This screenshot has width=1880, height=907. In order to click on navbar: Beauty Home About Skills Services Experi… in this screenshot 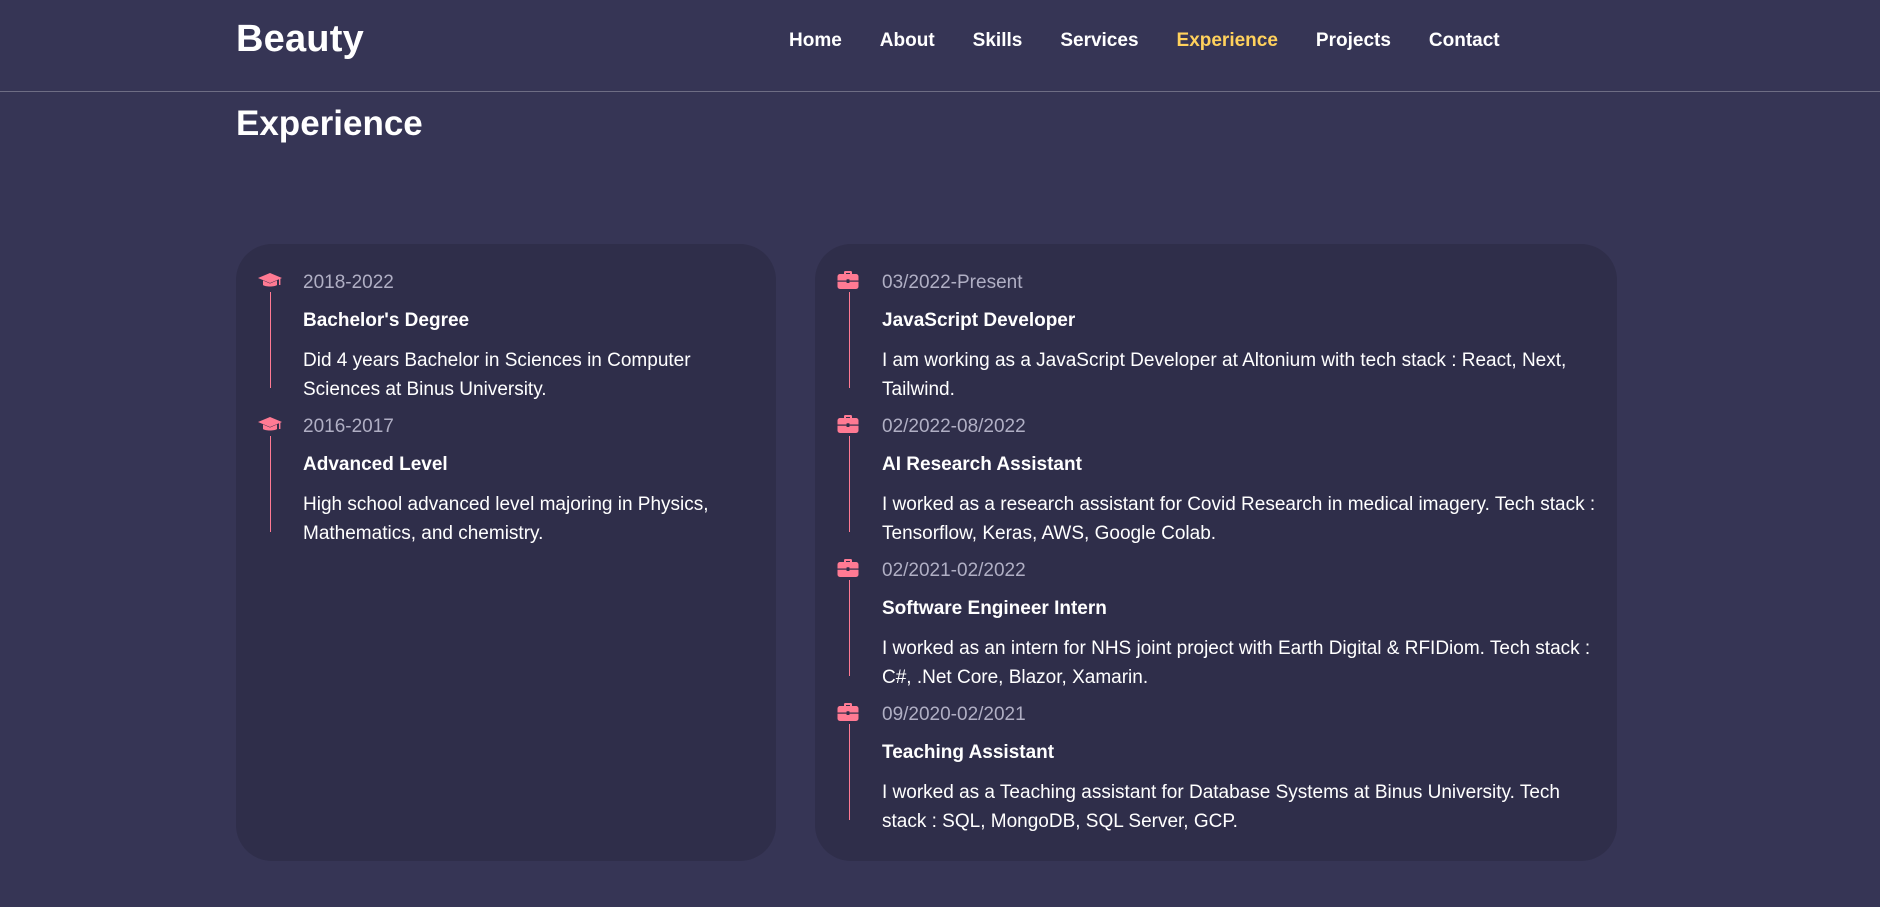, I will do `click(940, 46)`.